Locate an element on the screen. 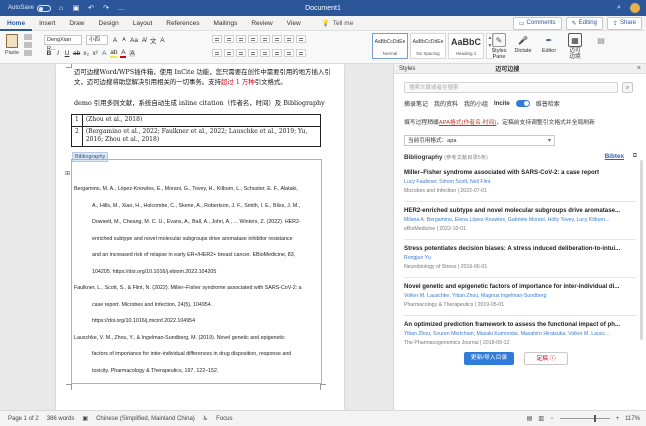 This screenshot has width=646, height=426. zoom-in-icon: + is located at coordinates (618, 419).